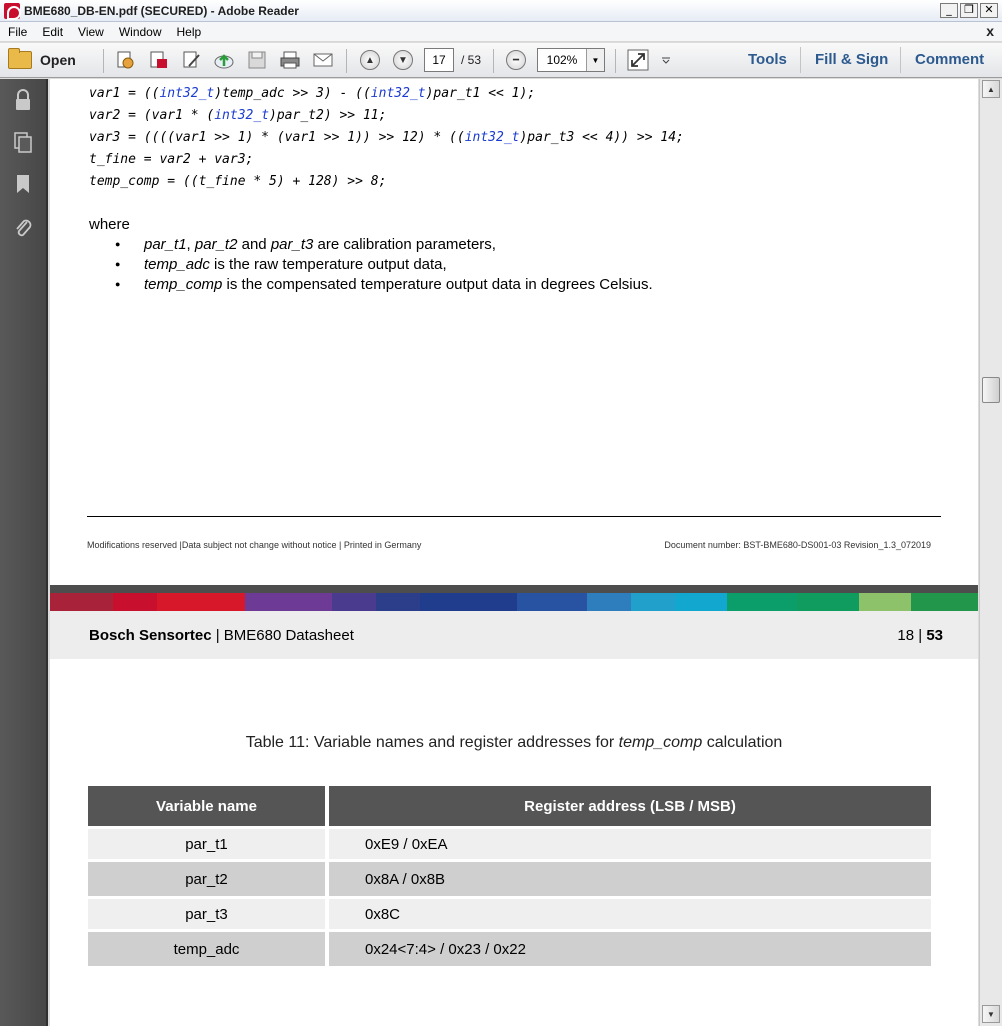 This screenshot has height=1026, width=1002. Describe the element at coordinates (630, 806) in the screenshot. I see `column-header-register: Register address (LSB / MSB)` at that location.